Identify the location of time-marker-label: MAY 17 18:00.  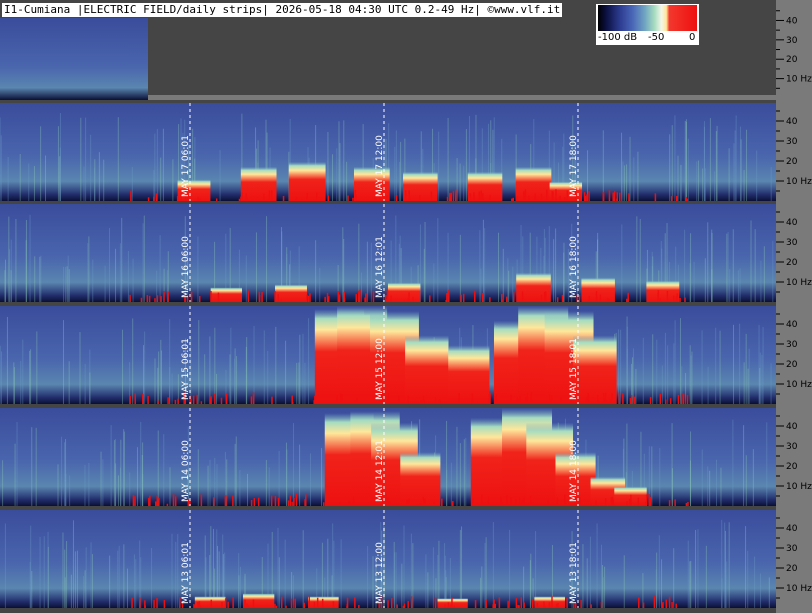
(574, 166).